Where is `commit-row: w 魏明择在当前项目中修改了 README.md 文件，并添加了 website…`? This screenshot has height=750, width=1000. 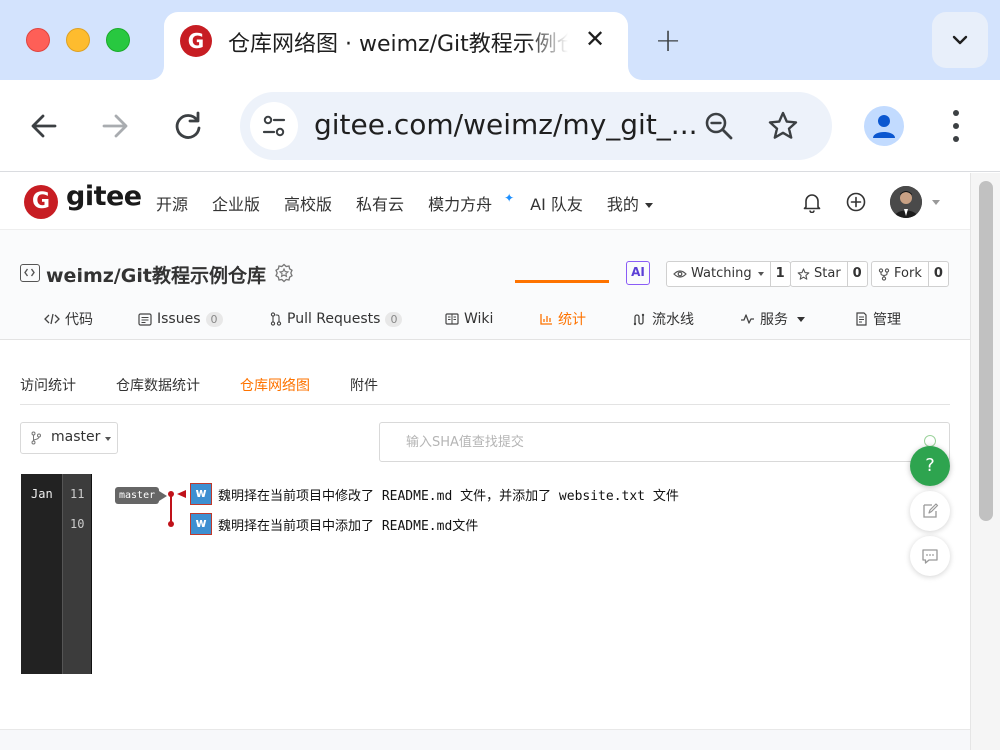 commit-row: w 魏明择在当前项目中修改了 README.md 文件，并添加了 website… is located at coordinates (434, 494).